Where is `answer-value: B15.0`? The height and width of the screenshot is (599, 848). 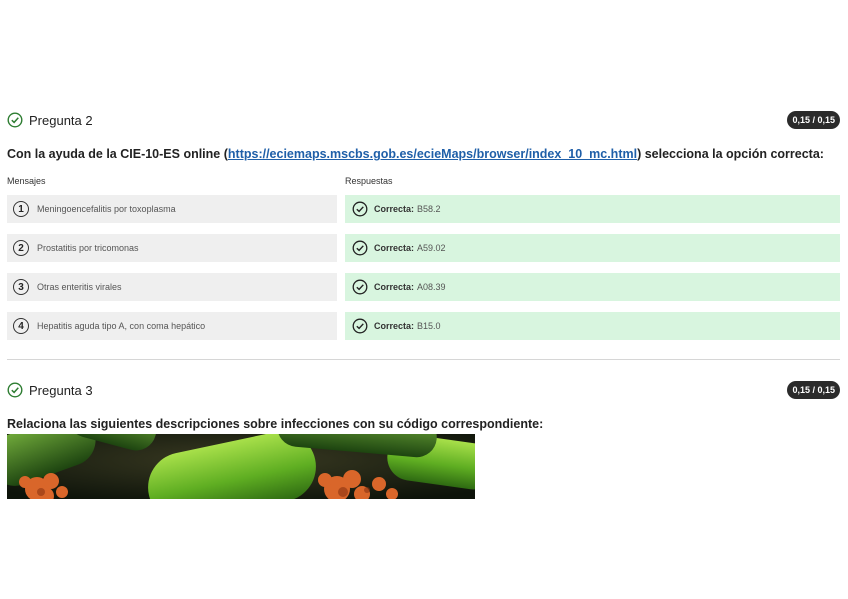 answer-value: B15.0 is located at coordinates (429, 326).